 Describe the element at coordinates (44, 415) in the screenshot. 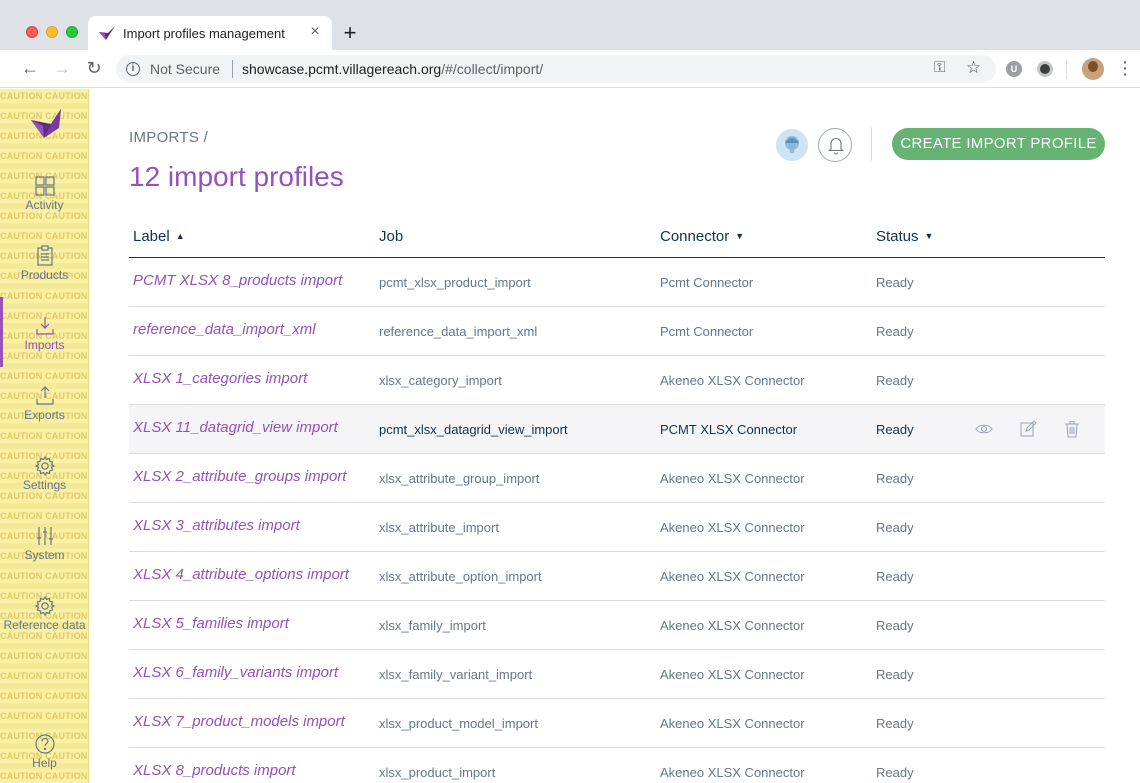

I see `sidebar-item-label: Exports` at that location.